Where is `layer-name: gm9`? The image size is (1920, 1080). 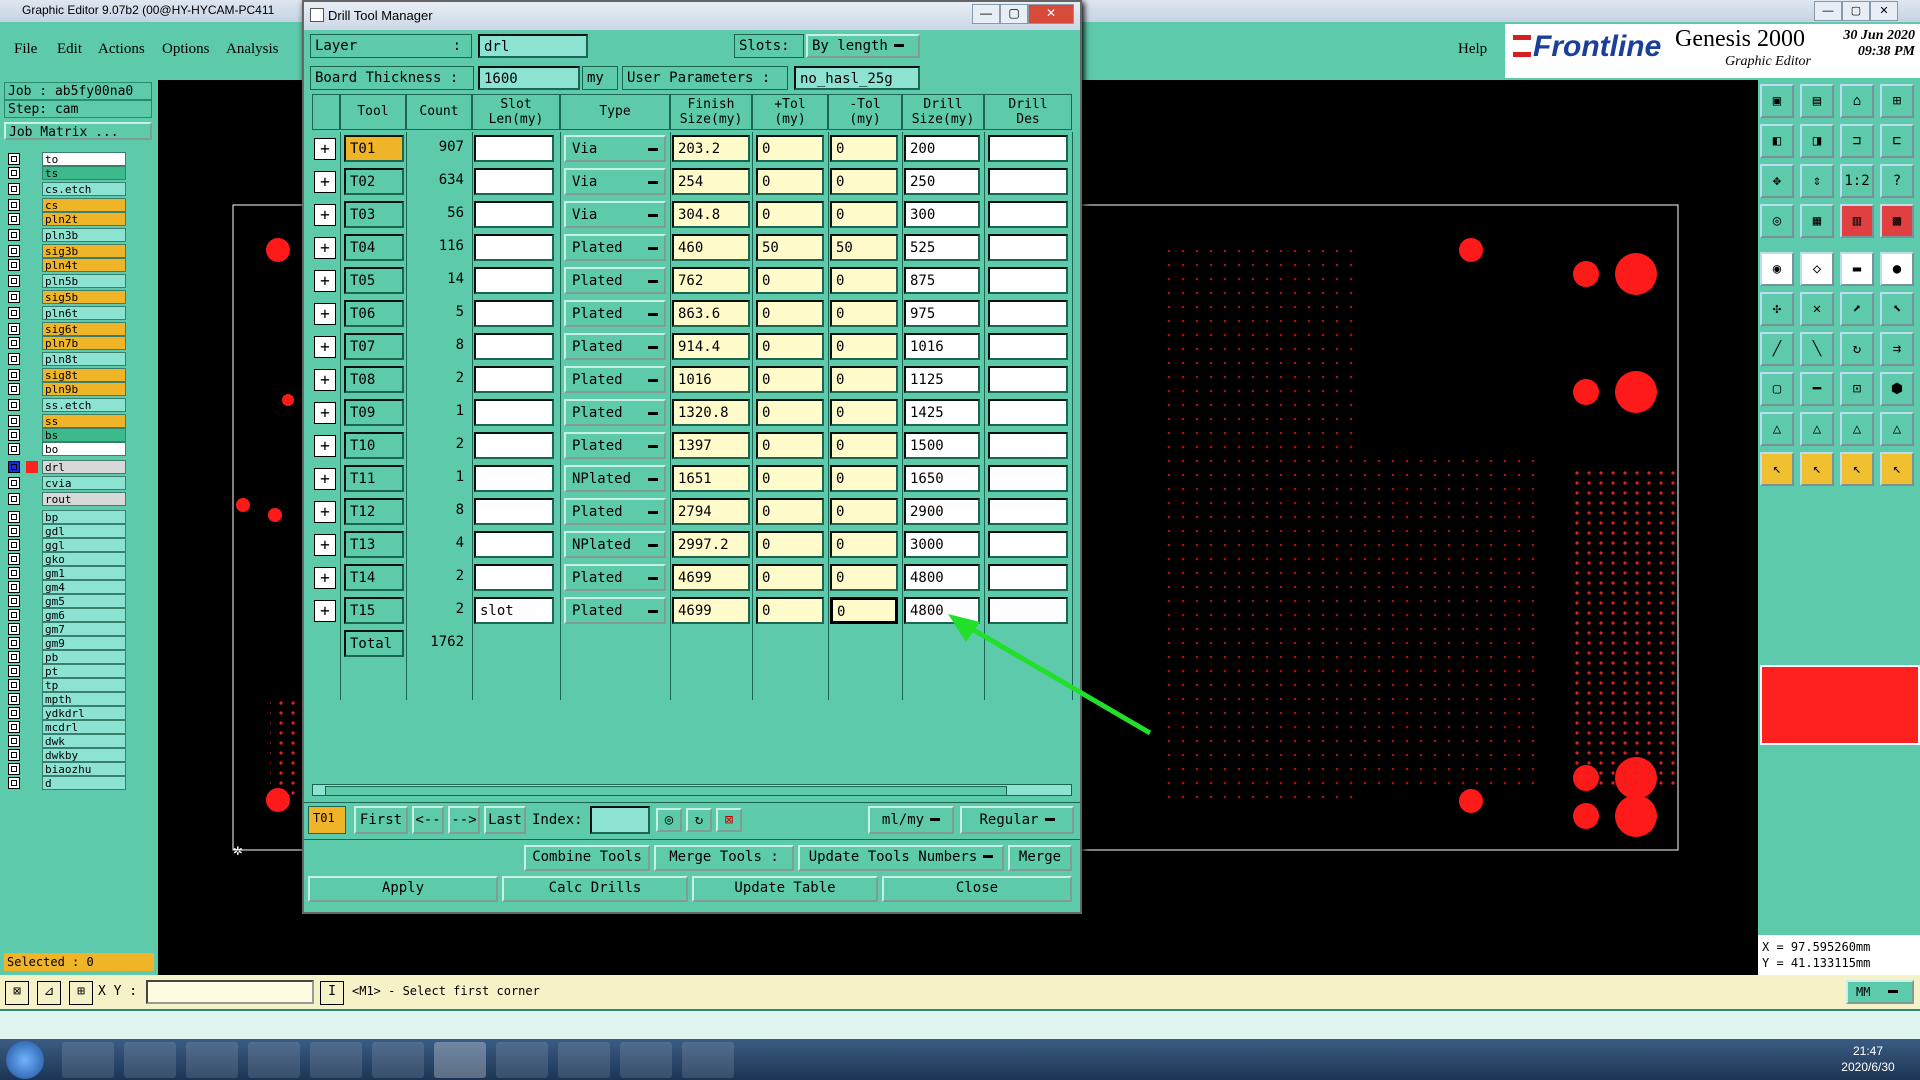 layer-name: gm9 is located at coordinates (84, 643).